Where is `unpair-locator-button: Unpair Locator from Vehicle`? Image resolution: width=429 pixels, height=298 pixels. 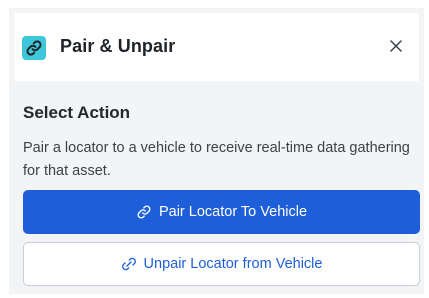
unpair-locator-button: Unpair Locator from Vehicle is located at coordinates (221, 264).